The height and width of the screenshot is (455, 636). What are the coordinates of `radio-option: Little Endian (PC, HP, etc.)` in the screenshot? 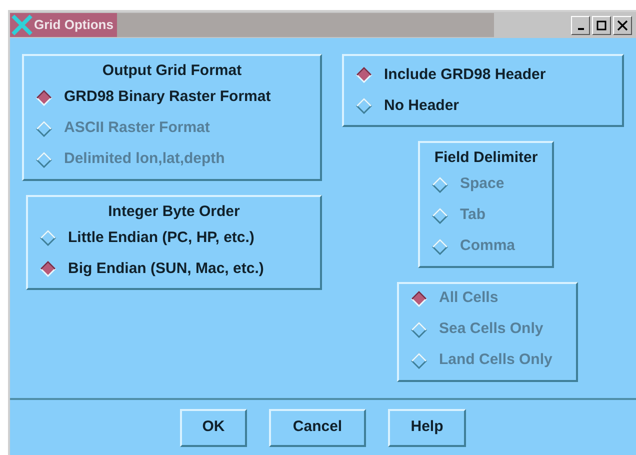 It's located at (174, 238).